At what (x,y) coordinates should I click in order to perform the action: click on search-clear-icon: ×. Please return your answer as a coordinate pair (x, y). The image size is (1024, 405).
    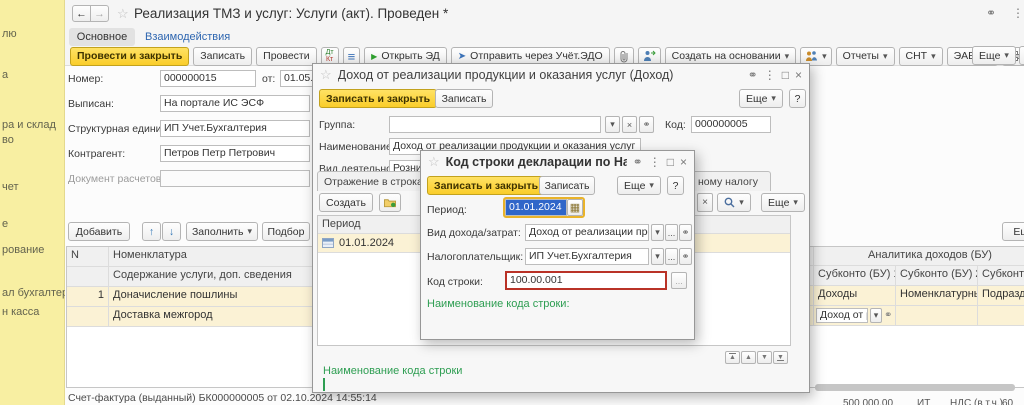
    Looking at the image, I should click on (705, 202).